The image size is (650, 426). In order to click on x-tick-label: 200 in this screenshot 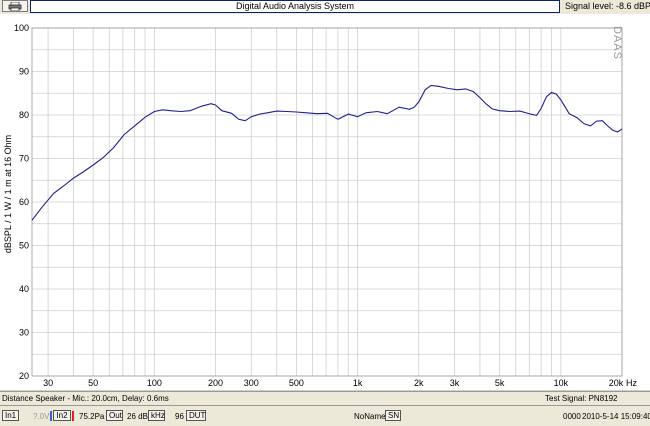, I will do `click(215, 383)`.